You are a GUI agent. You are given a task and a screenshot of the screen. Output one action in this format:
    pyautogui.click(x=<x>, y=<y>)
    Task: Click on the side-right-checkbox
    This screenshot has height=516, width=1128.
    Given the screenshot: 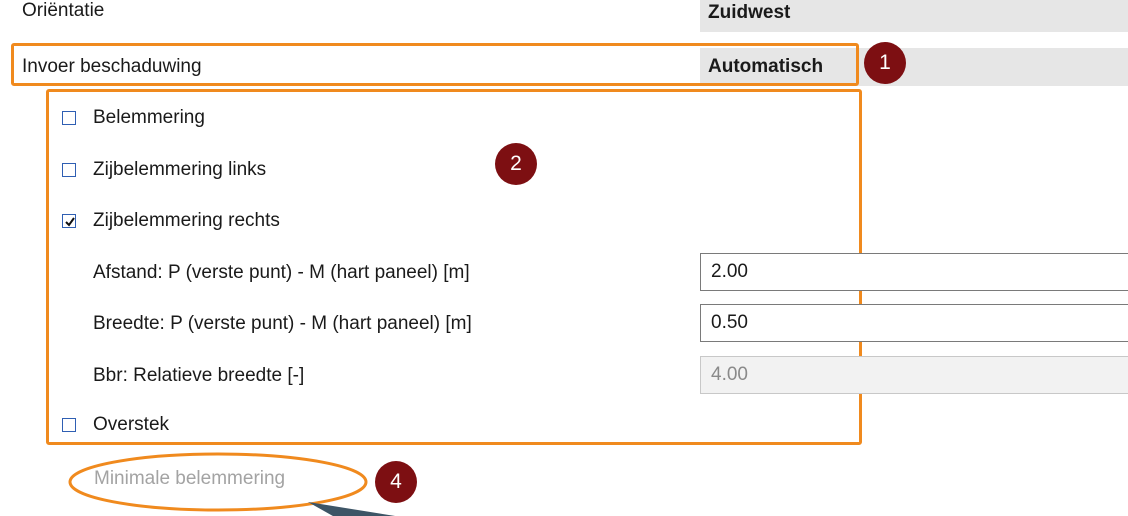 What is the action you would take?
    pyautogui.click(x=69, y=221)
    